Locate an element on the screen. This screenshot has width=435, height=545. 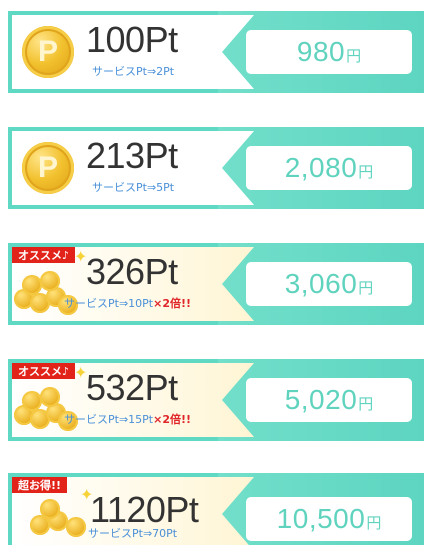
service-points-text: サービスPt⇒15Pt×2倍!! is located at coordinates (128, 419).